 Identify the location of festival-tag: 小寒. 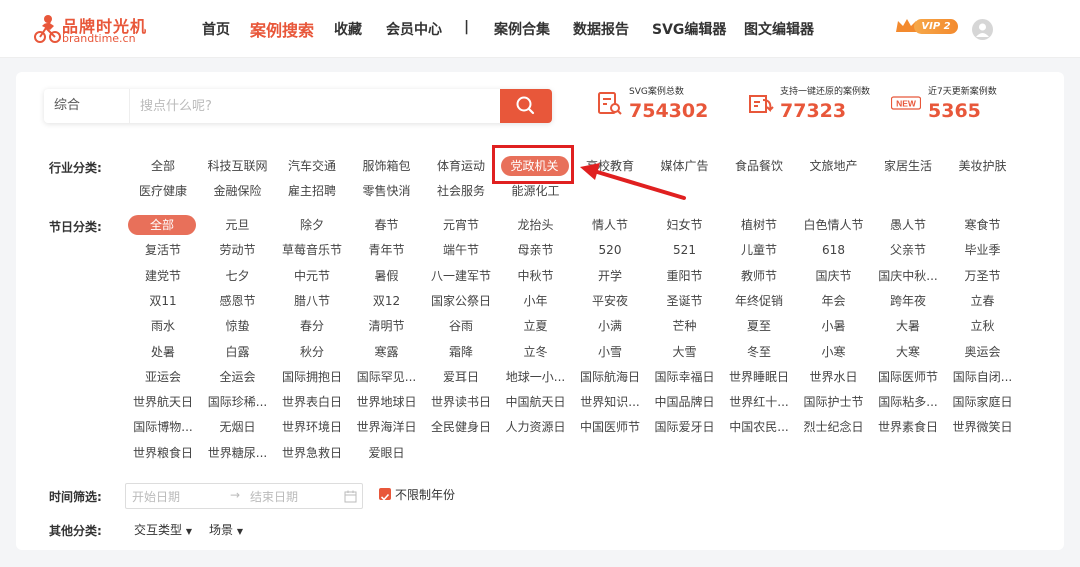
(834, 352).